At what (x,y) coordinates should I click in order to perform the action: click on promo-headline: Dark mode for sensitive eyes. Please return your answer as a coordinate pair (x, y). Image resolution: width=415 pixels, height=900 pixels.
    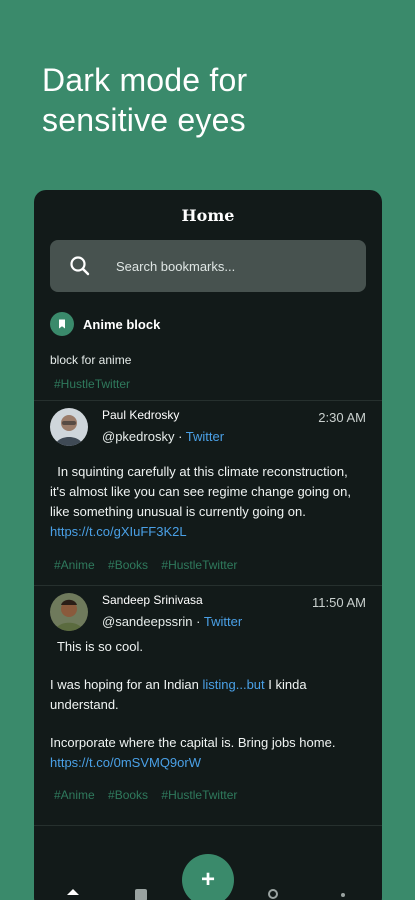
    Looking at the image, I should click on (144, 100).